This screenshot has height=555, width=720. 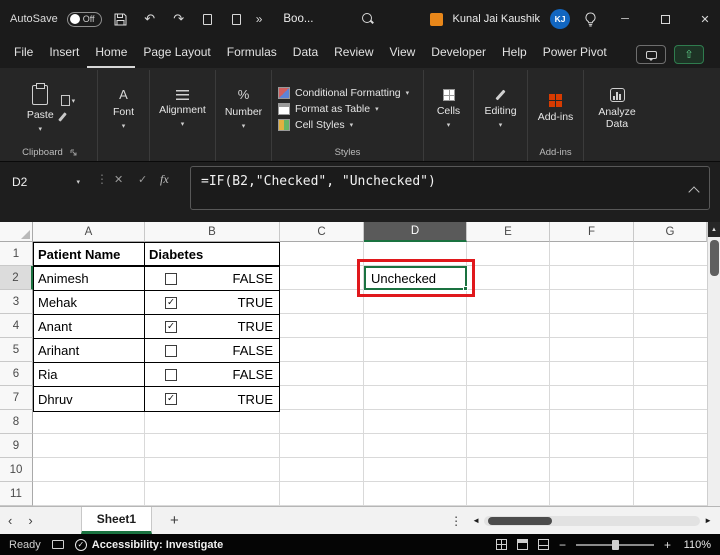 What do you see at coordinates (179, 19) in the screenshot?
I see `redo-icon: ↷` at bounding box center [179, 19].